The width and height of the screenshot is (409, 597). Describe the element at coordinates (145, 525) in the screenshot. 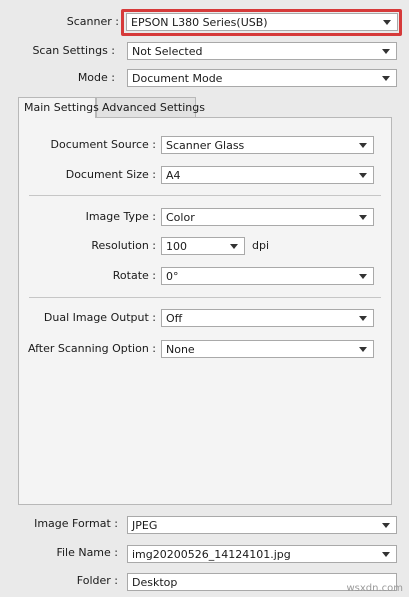

I see `image-format-value: JPEG` at that location.